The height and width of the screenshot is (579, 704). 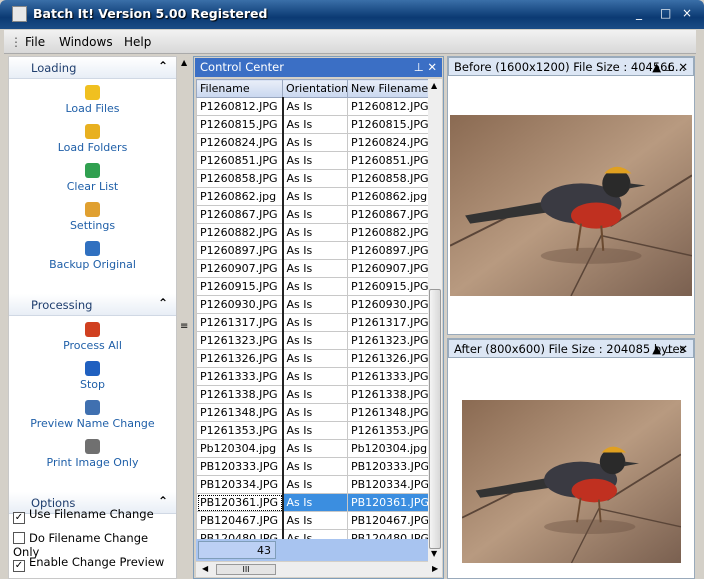 I want to click on table-row: P1260897.JPG As Is P1260897.JPG, so click(x=312, y=250).